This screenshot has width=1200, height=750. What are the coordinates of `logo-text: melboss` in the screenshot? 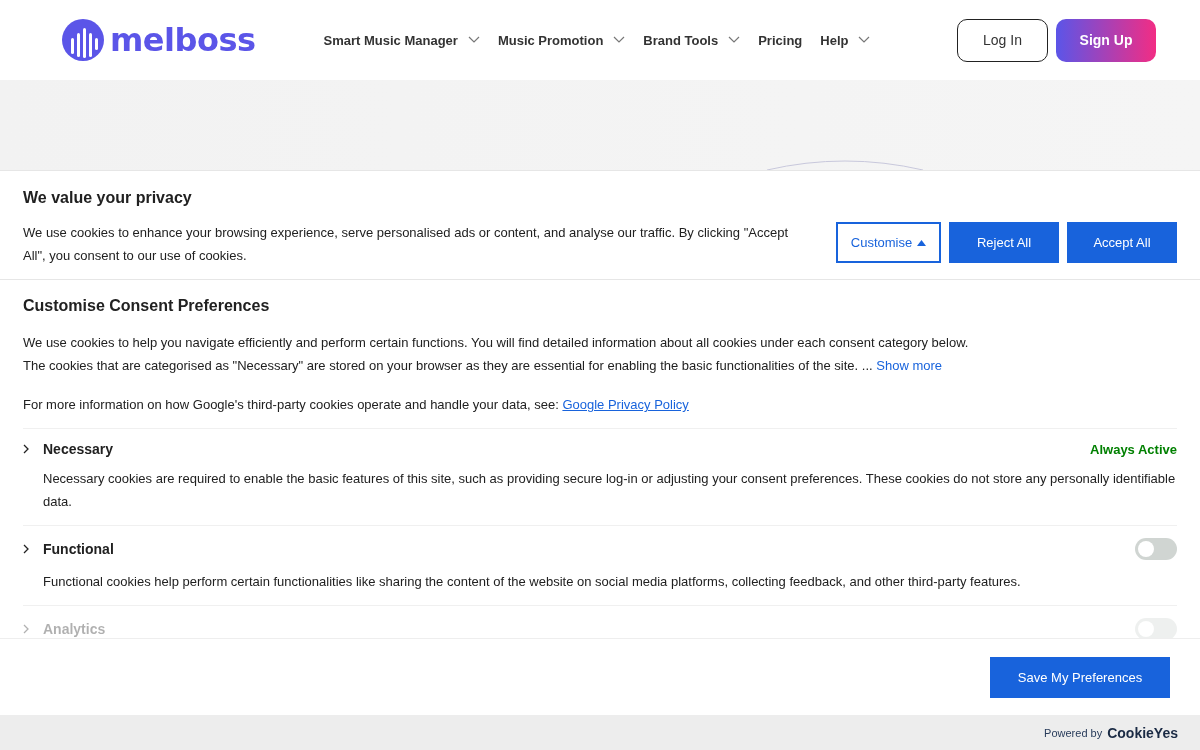 It's located at (183, 40).